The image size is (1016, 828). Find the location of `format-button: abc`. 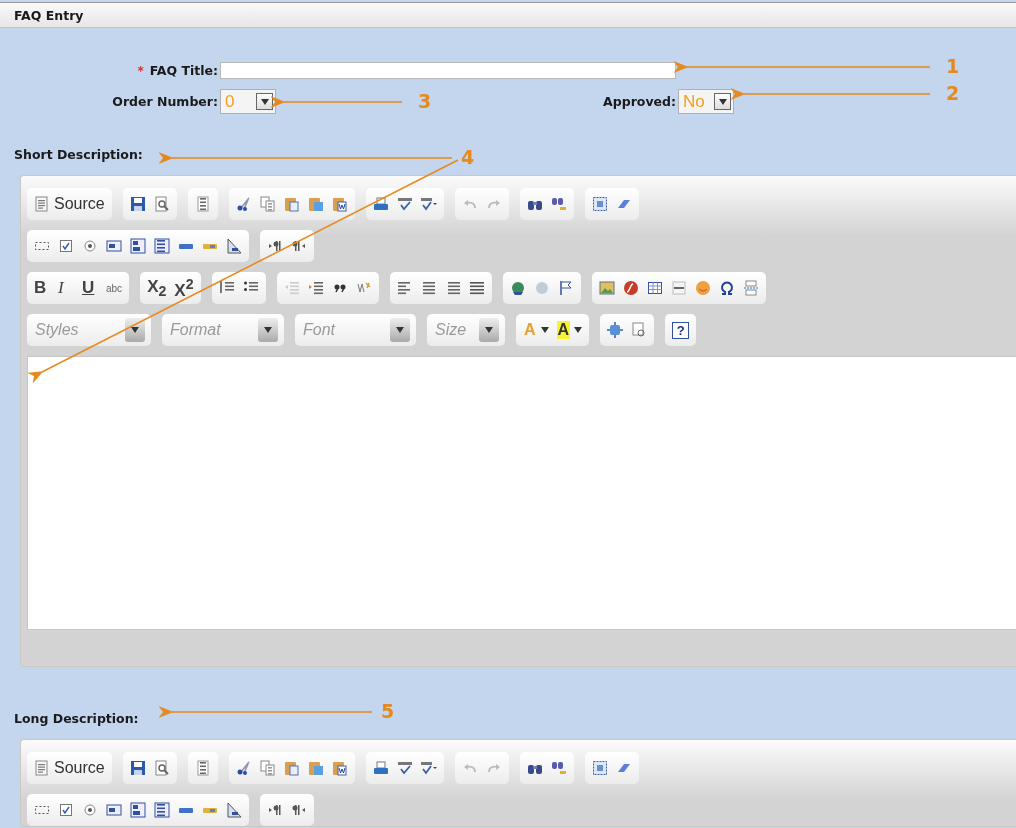

format-button: abc is located at coordinates (114, 288).